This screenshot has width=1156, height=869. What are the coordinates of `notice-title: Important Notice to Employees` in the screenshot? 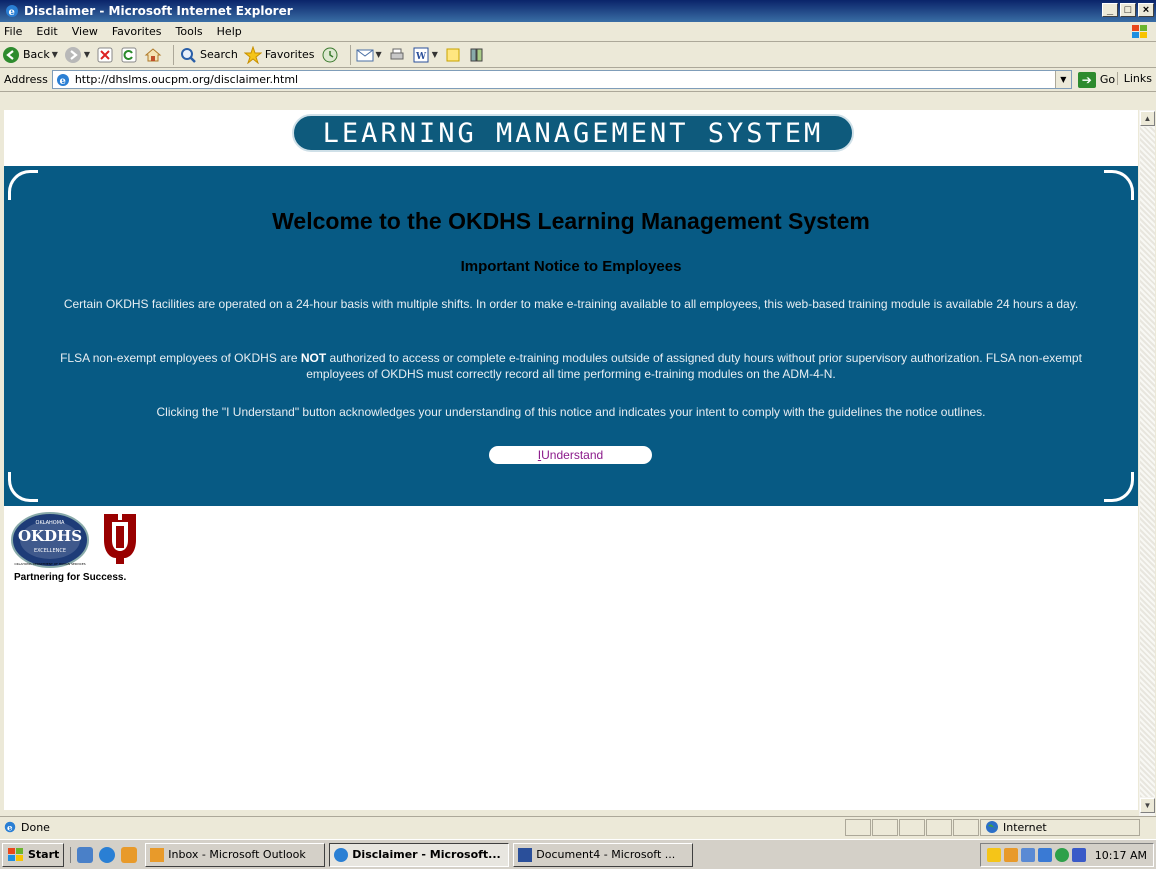 It's located at (571, 266).